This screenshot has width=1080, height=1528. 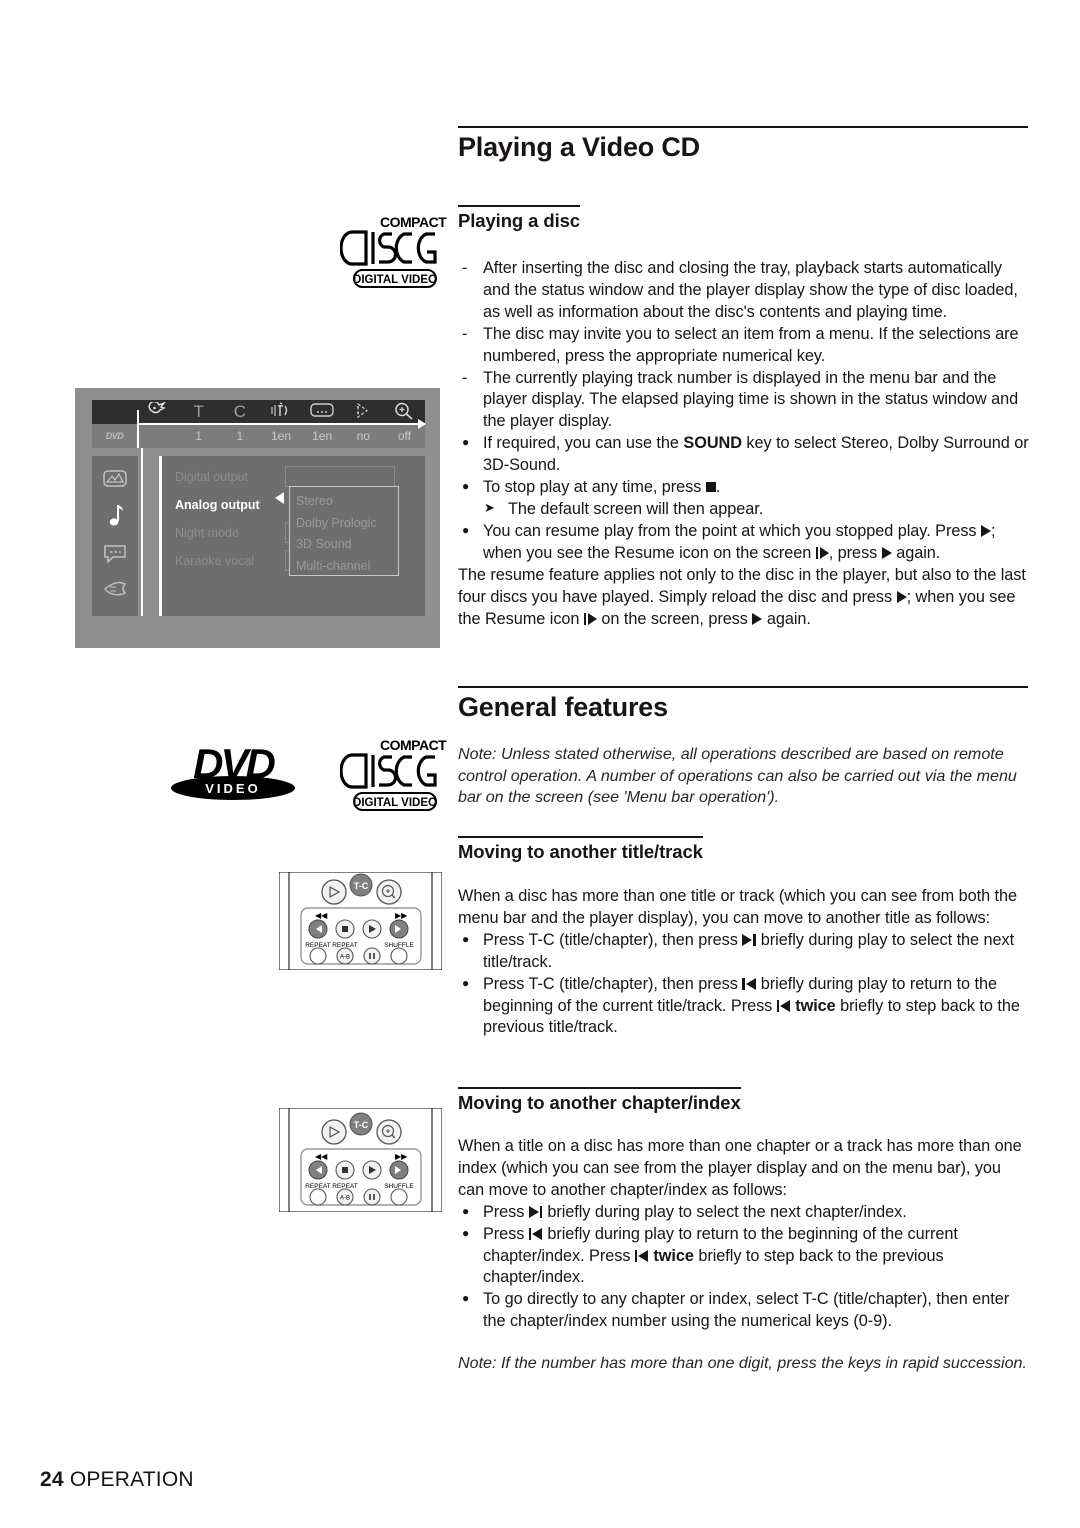 What do you see at coordinates (361, 1125) in the screenshot?
I see `remote-tc-button-label-2: T-C` at bounding box center [361, 1125].